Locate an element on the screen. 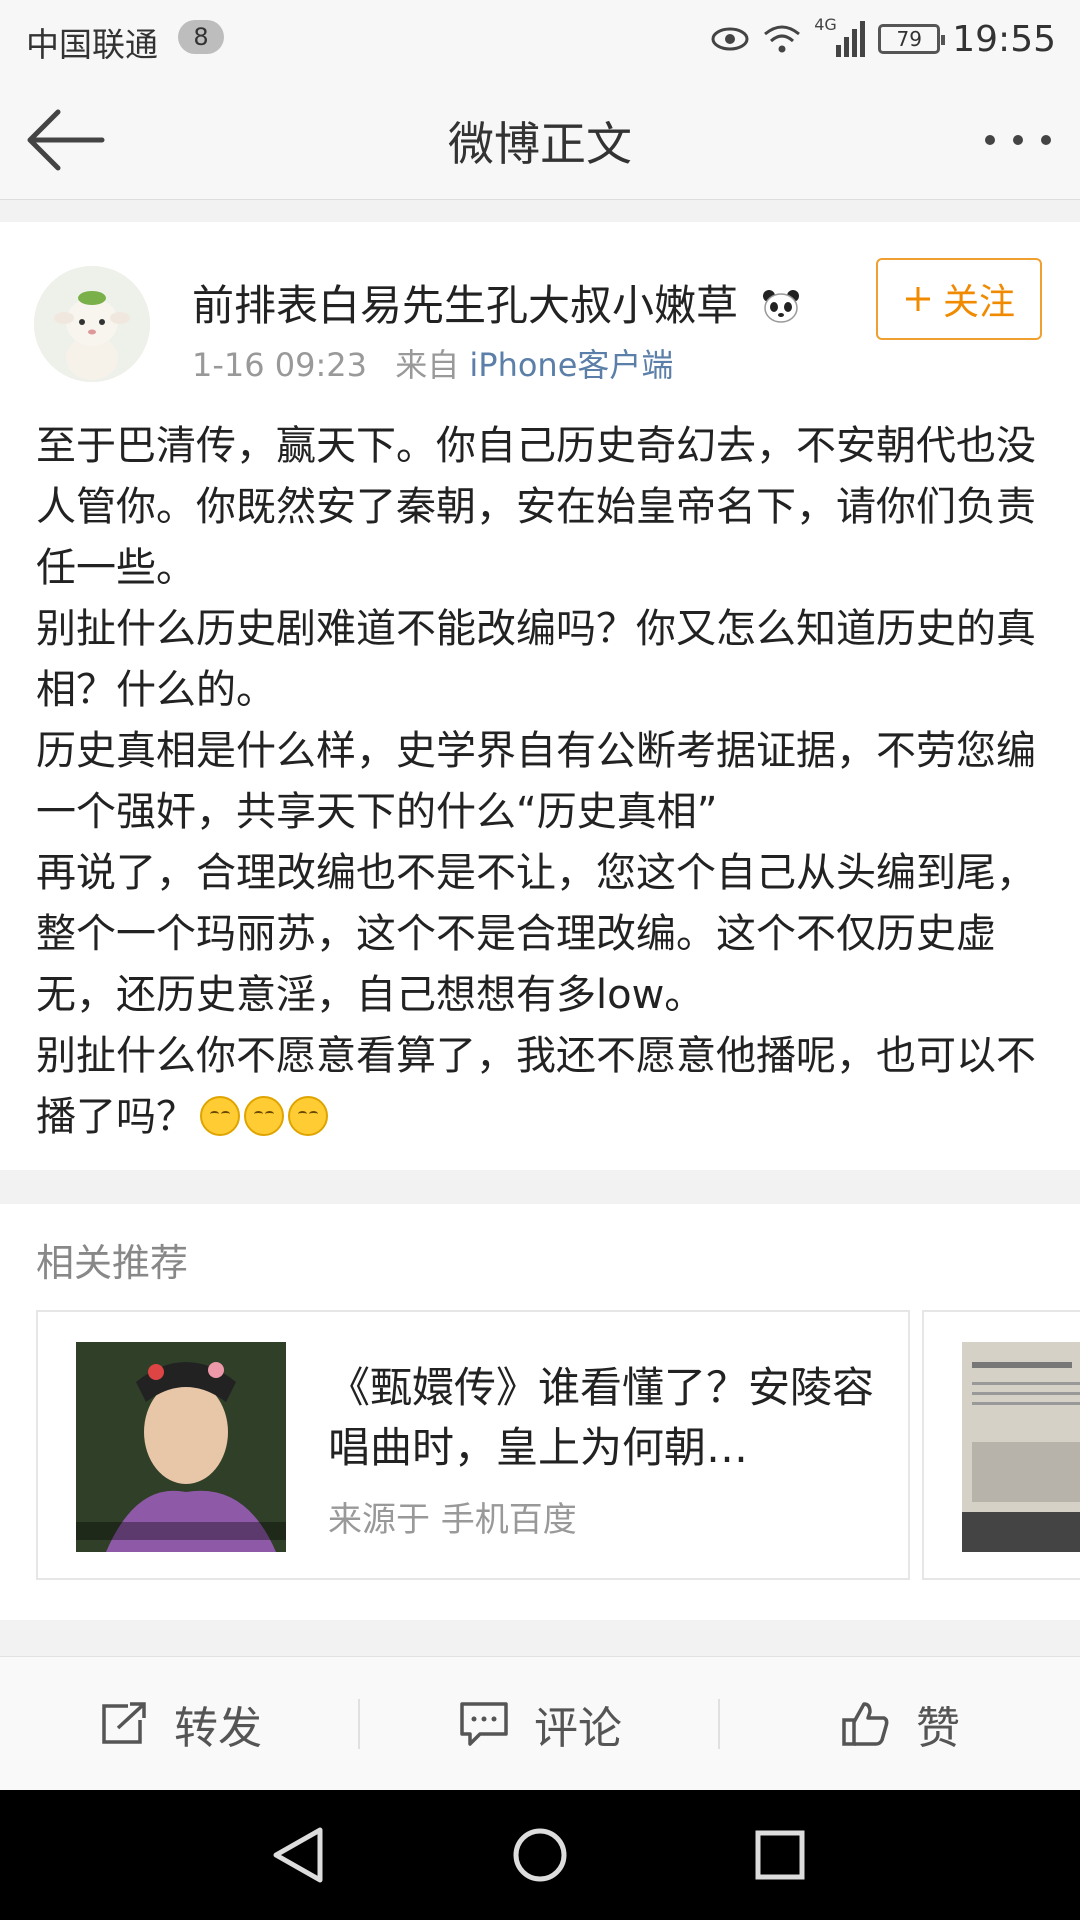 Image resolution: width=1080 pixels, height=1920 pixels. status-bar: 中国联通 8 4G 79 19:55 is located at coordinates (540, 40).